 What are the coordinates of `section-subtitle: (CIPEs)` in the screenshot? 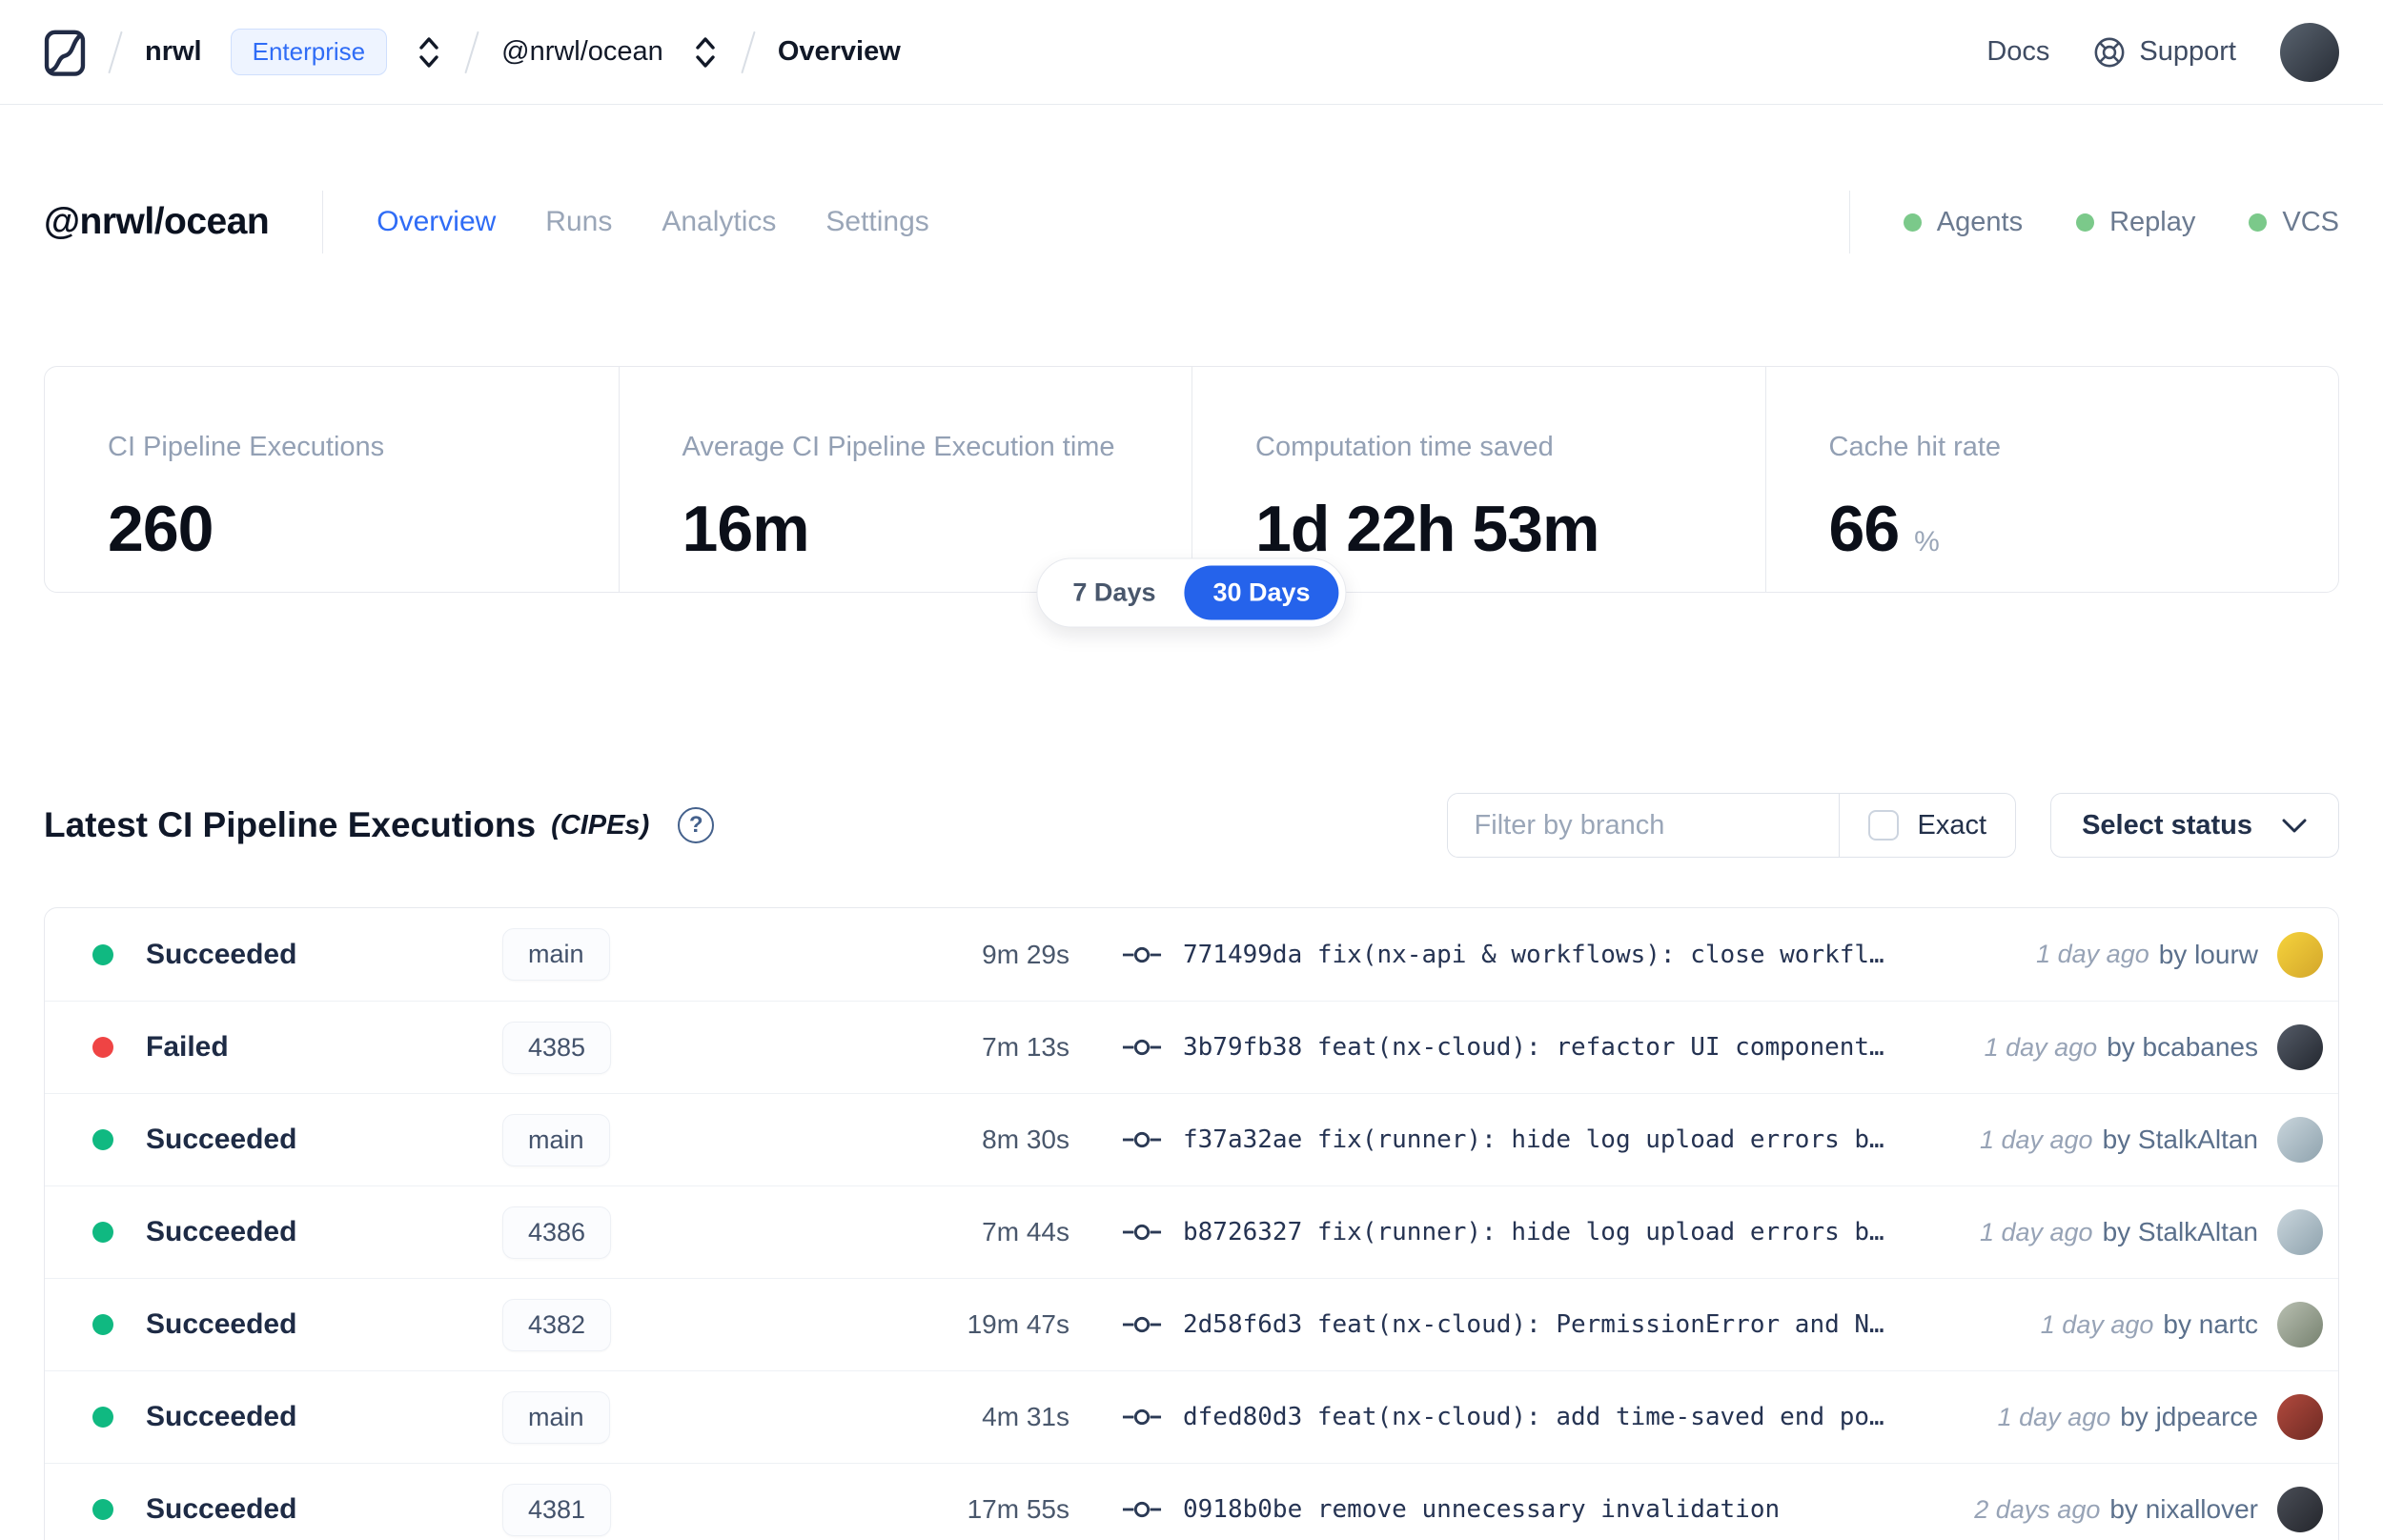 It's located at (600, 825).